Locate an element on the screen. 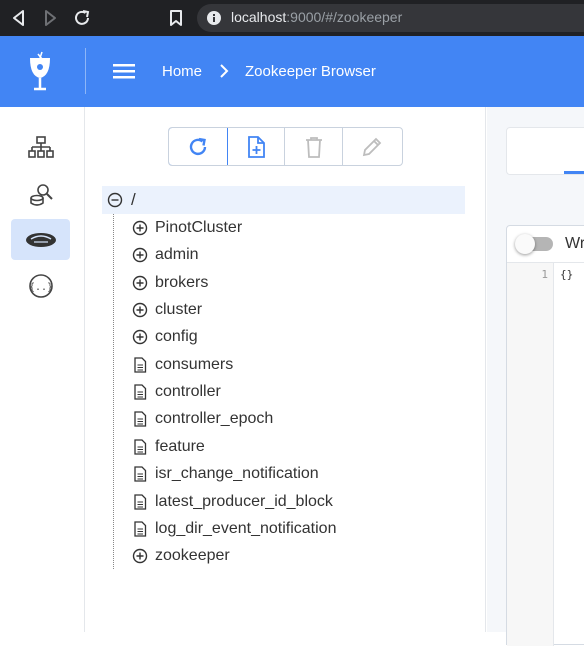  refresh-icon is located at coordinates (198, 146).